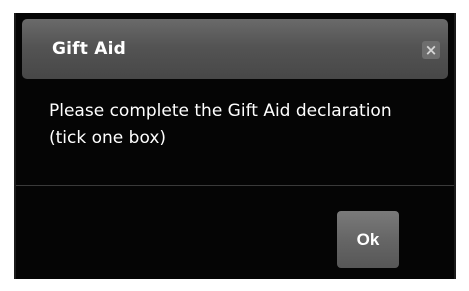 The height and width of the screenshot is (291, 469). I want to click on dialog-divider, so click(235, 185).